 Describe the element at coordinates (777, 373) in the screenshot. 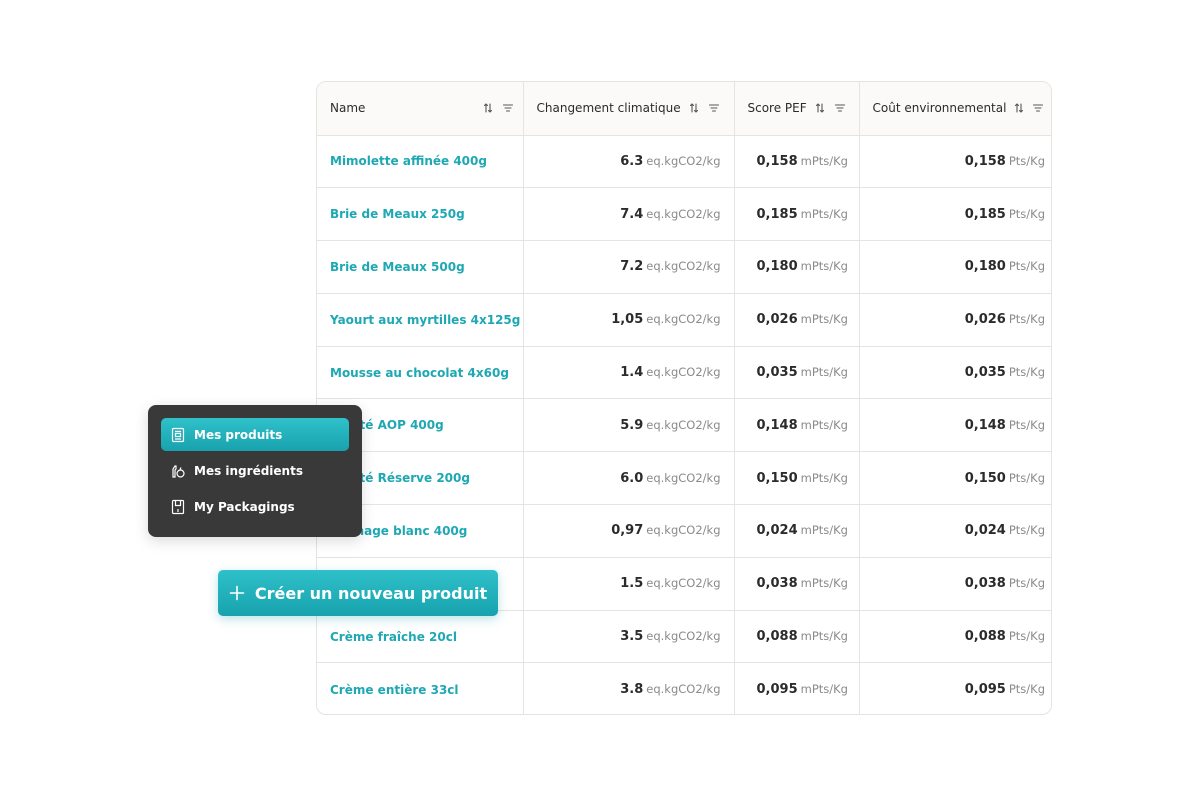

I see `pef-value: 0,035` at that location.